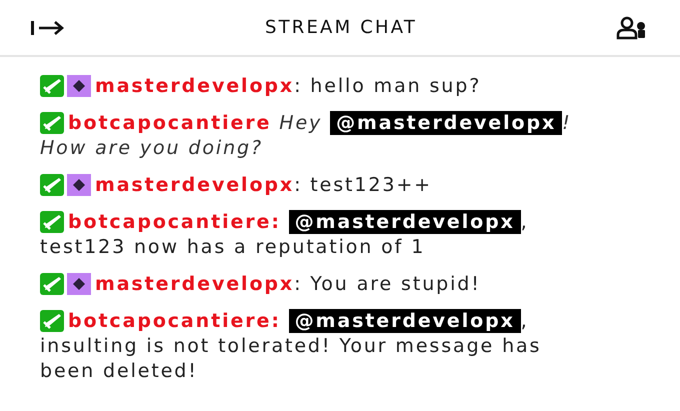 The width and height of the screenshot is (680, 411). Describe the element at coordinates (300, 123) in the screenshot. I see `message-text: Hey` at that location.